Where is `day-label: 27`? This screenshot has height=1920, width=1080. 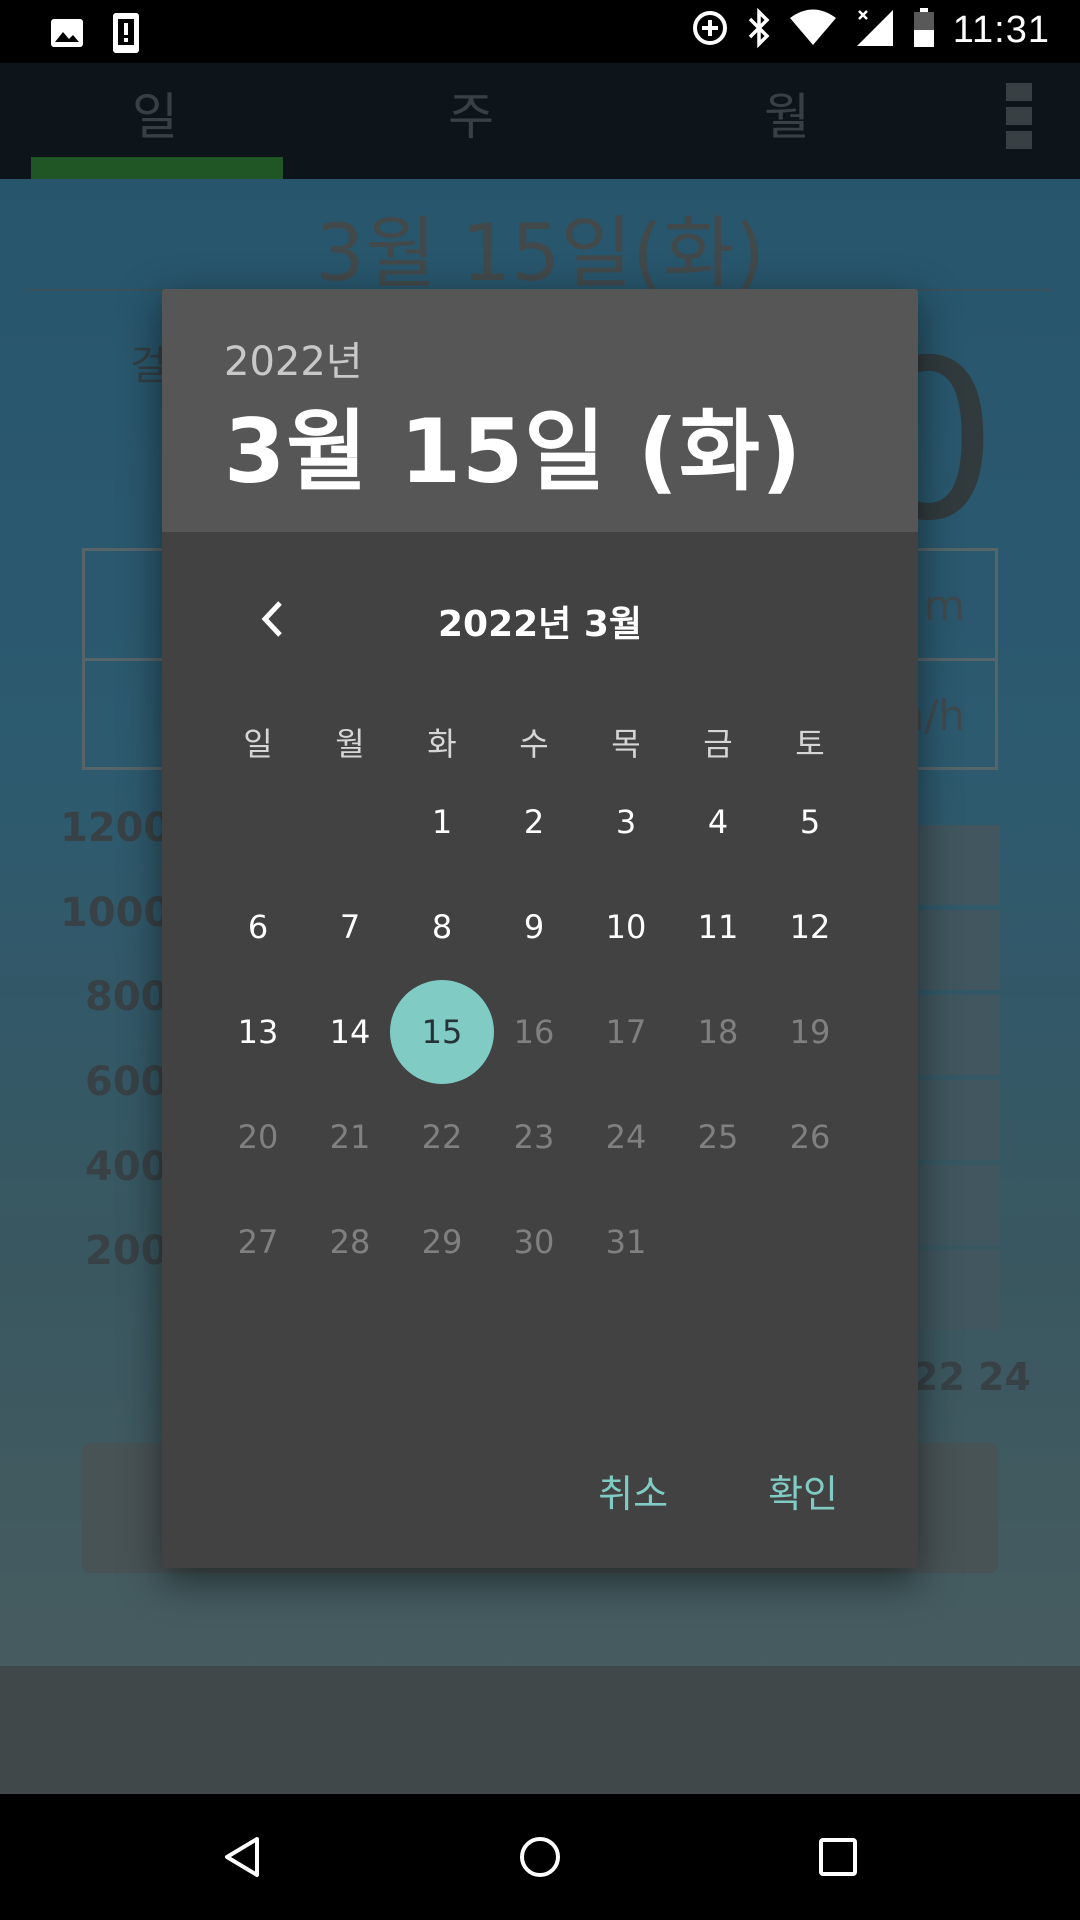 day-label: 27 is located at coordinates (258, 1241).